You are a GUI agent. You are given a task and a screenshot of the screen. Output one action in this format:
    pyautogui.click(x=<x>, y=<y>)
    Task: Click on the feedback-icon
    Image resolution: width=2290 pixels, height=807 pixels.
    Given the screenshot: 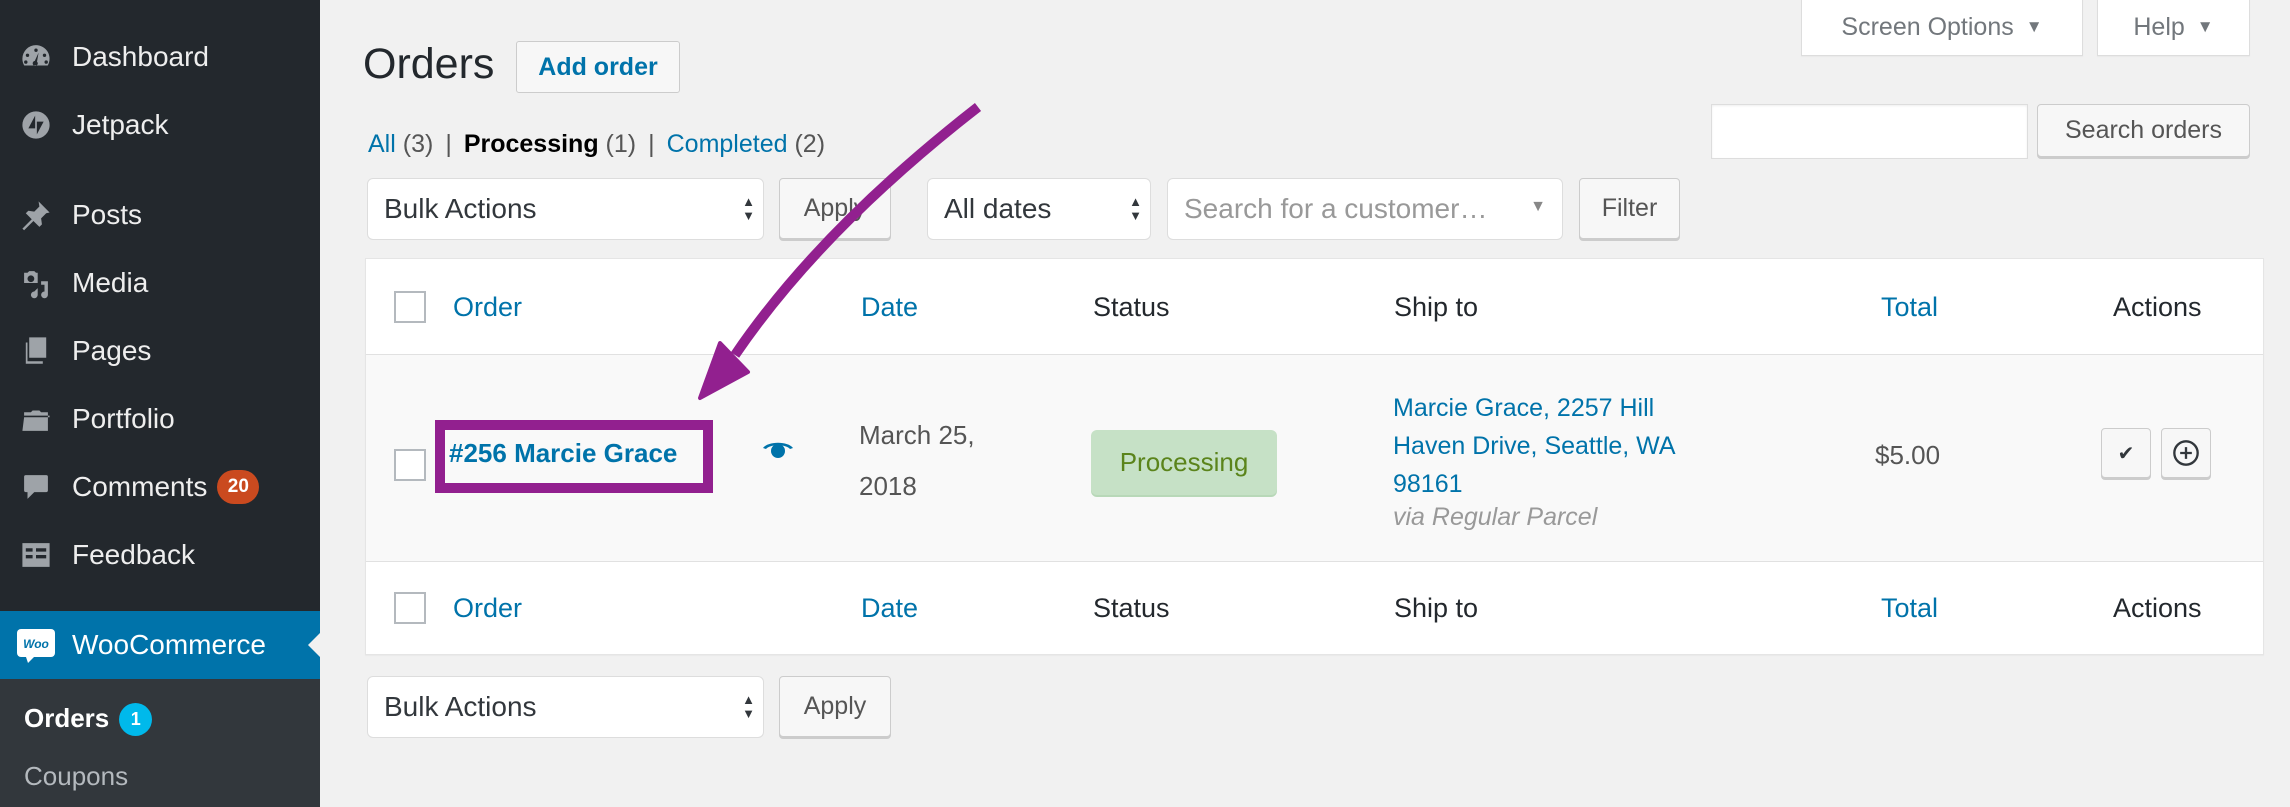 What is the action you would take?
    pyautogui.click(x=36, y=555)
    